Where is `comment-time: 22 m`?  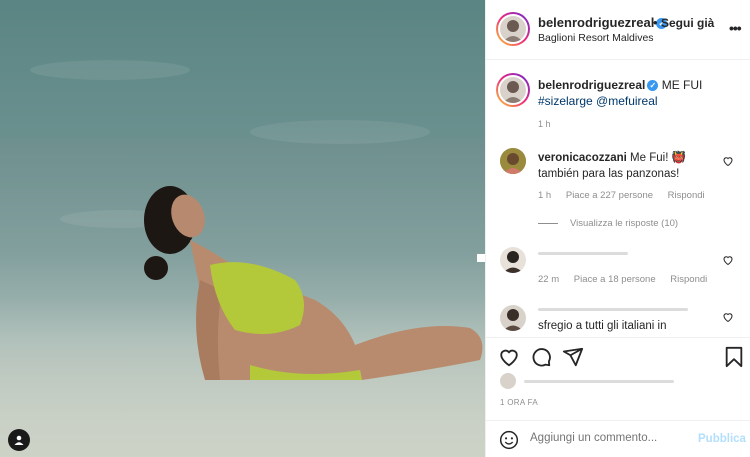 comment-time: 22 m is located at coordinates (548, 279).